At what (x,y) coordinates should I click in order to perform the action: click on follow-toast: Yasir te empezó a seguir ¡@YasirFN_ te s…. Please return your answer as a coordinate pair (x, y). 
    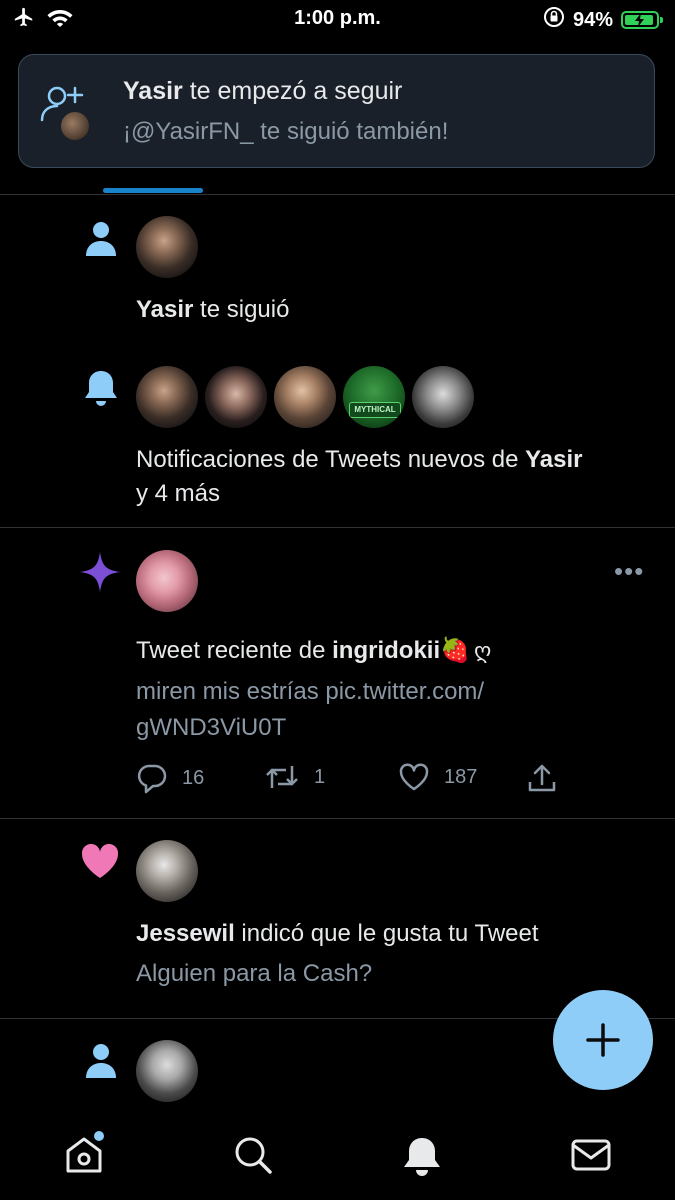
    Looking at the image, I should click on (336, 111).